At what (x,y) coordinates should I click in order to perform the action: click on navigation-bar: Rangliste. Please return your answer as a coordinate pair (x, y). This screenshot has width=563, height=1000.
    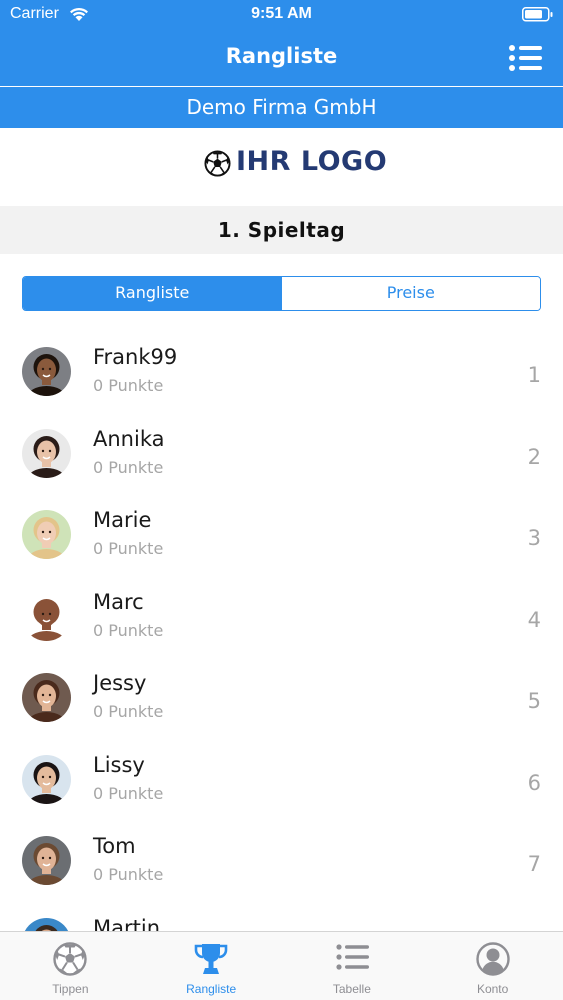
    Looking at the image, I should click on (281, 58).